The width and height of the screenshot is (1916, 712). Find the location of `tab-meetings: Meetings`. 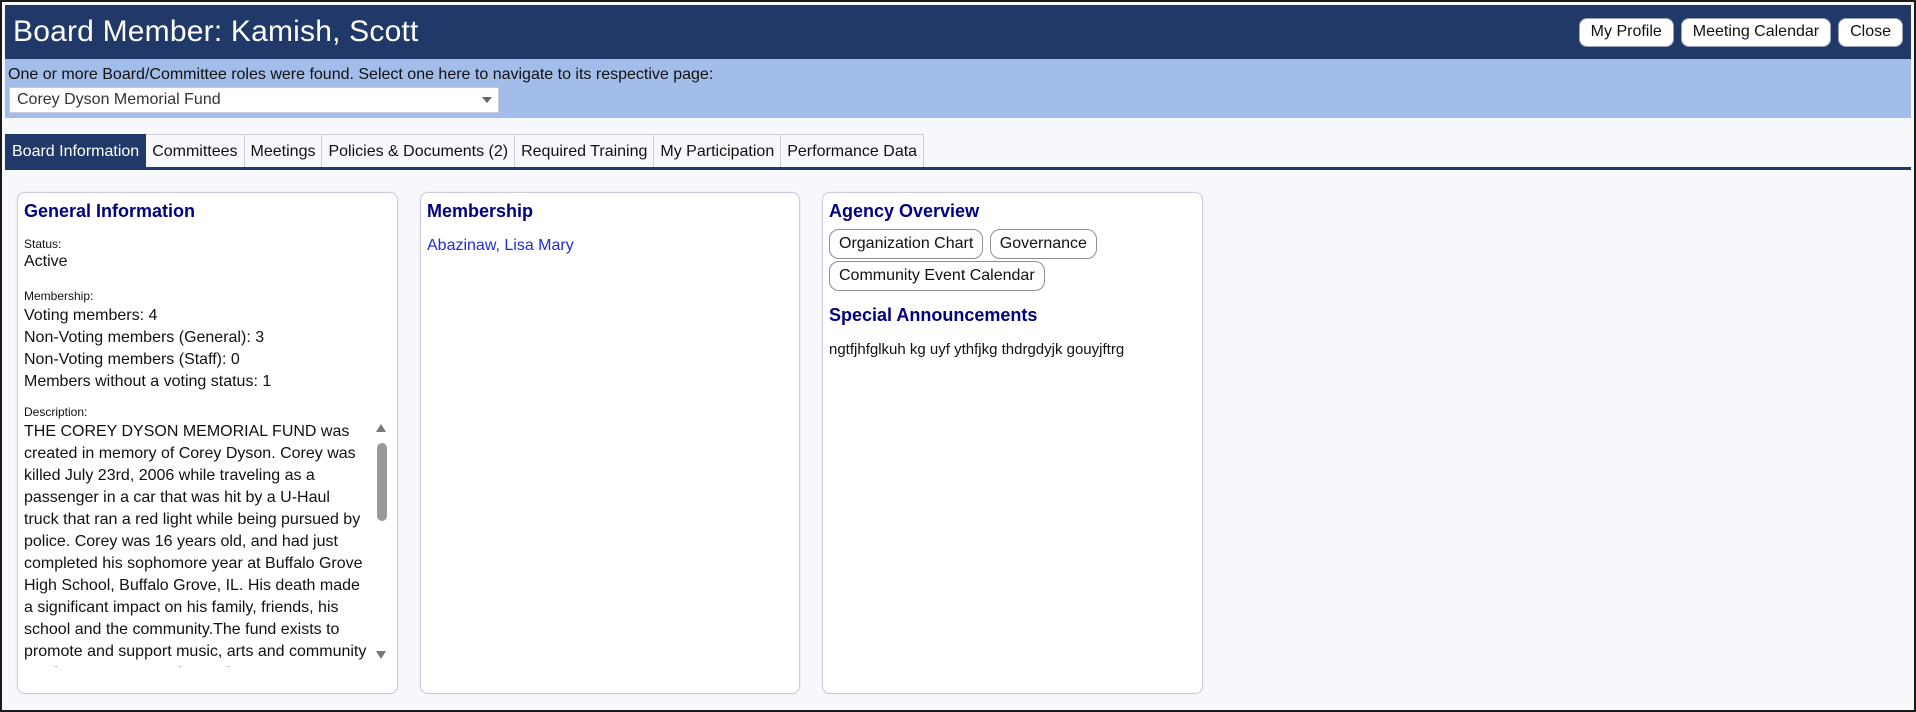

tab-meetings: Meetings is located at coordinates (283, 151).